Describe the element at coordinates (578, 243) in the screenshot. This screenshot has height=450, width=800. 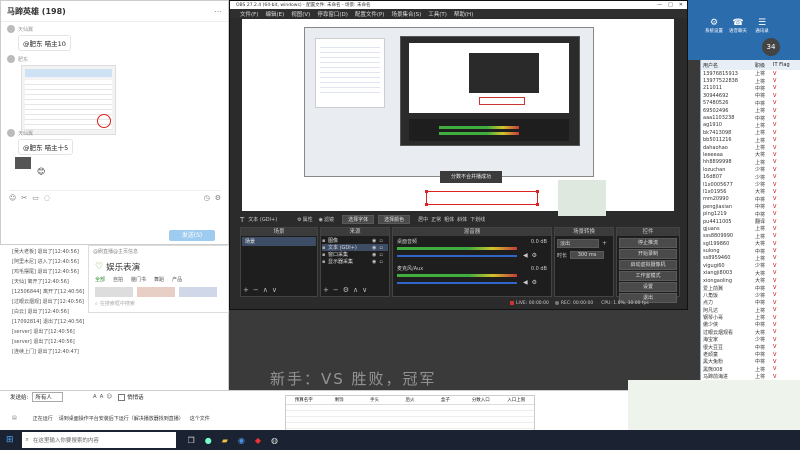
I see `transition-select: 淡出` at that location.